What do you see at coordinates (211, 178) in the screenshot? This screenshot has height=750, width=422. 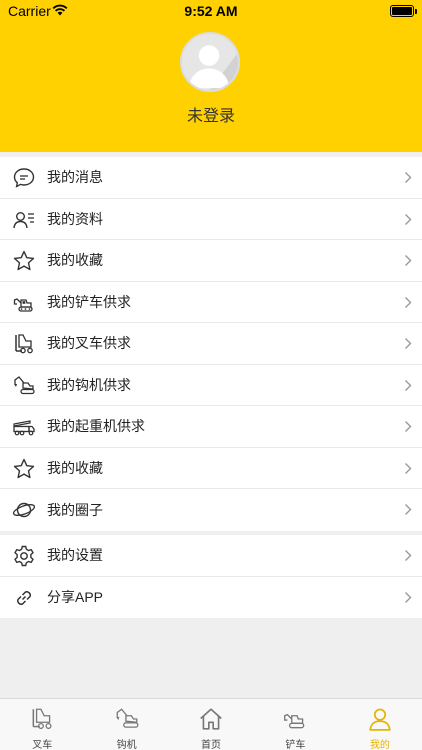 I see `menu-item-messages: 我的消息` at bounding box center [211, 178].